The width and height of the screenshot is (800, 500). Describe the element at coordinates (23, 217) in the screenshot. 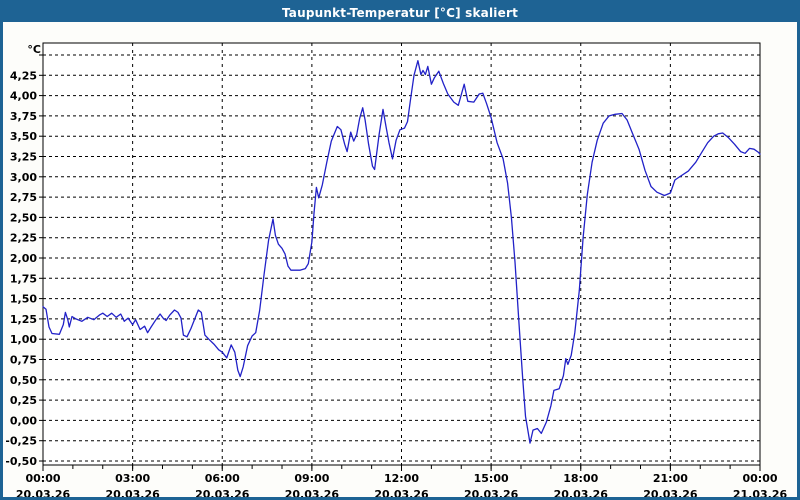

I see `y-tick-label: 2,50` at that location.